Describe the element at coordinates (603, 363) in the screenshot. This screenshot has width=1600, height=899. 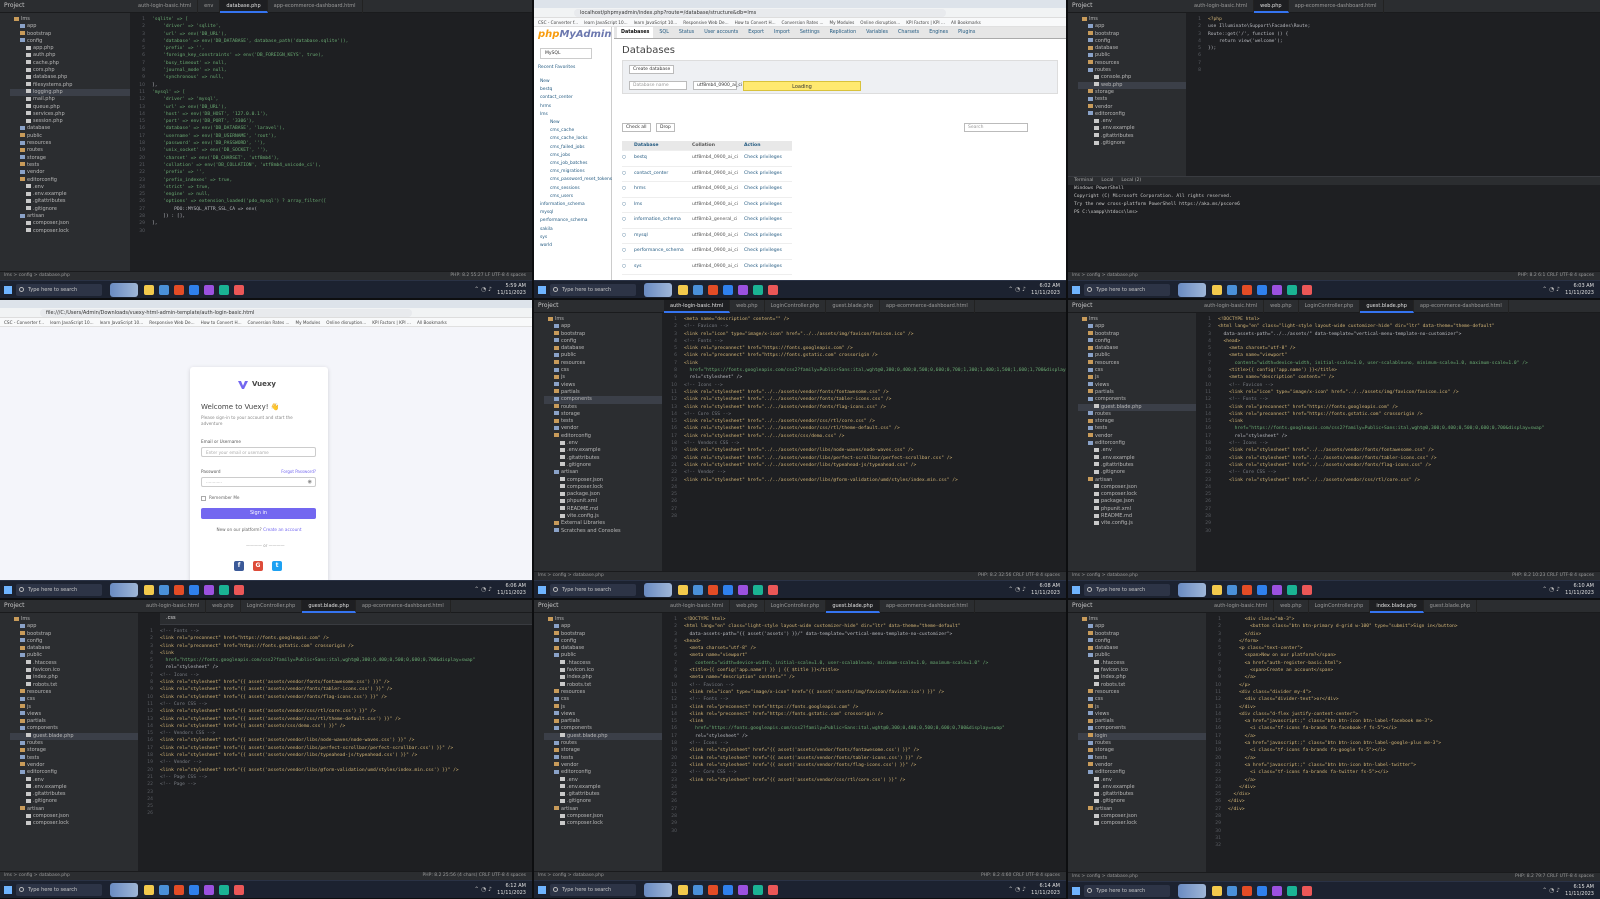
I see `tree-item: resources` at that location.